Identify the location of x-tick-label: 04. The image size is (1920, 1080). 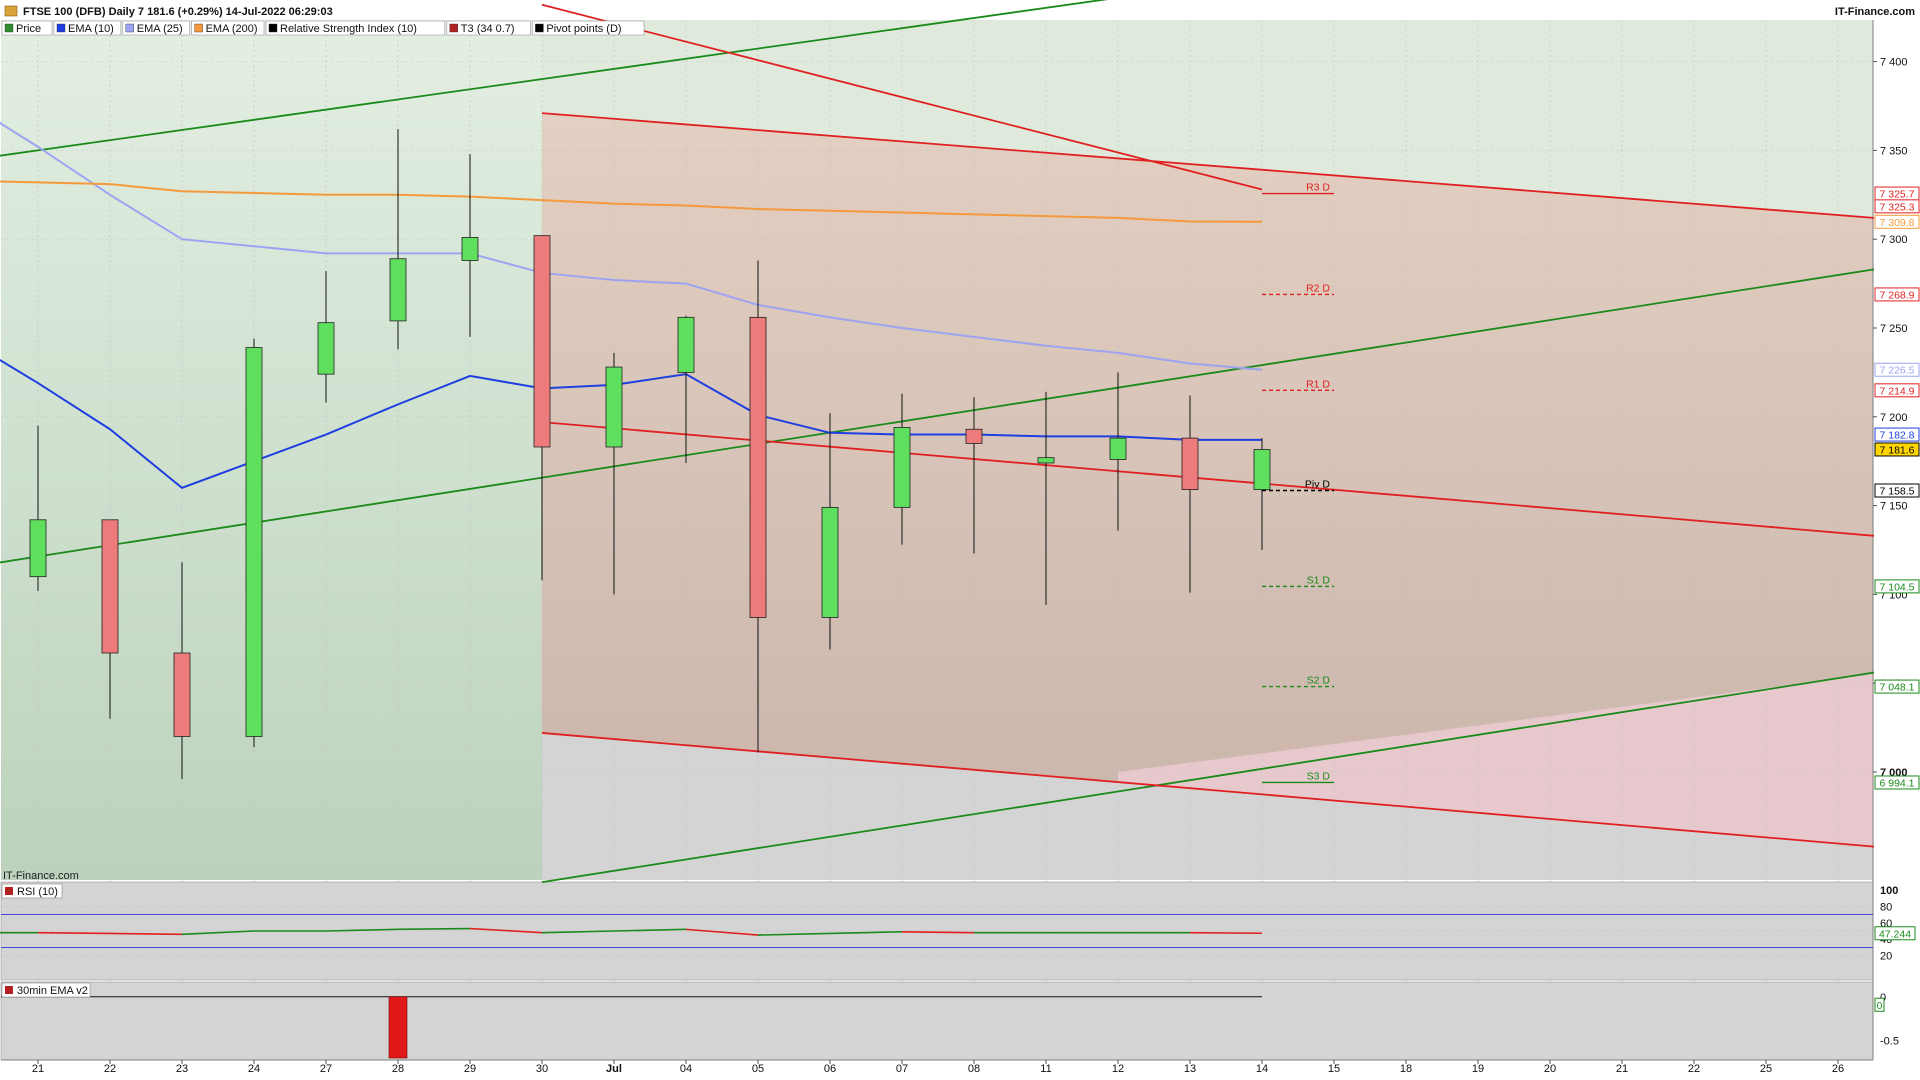
(686, 1069).